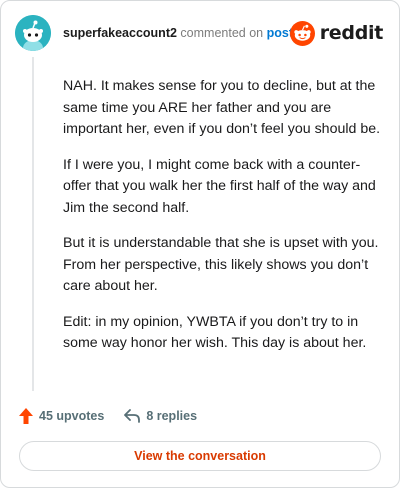  I want to click on upvote-stat: 45 upvotes, so click(61, 416).